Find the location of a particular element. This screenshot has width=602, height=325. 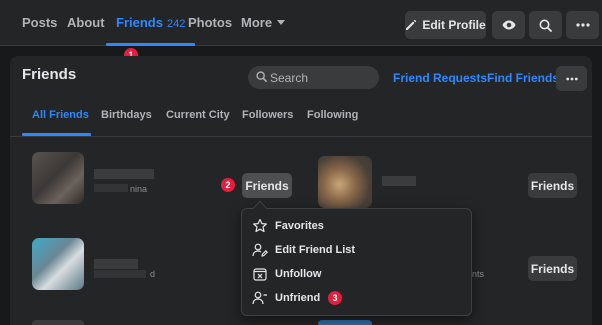

subtab-birthdays: Birthdays is located at coordinates (126, 115).